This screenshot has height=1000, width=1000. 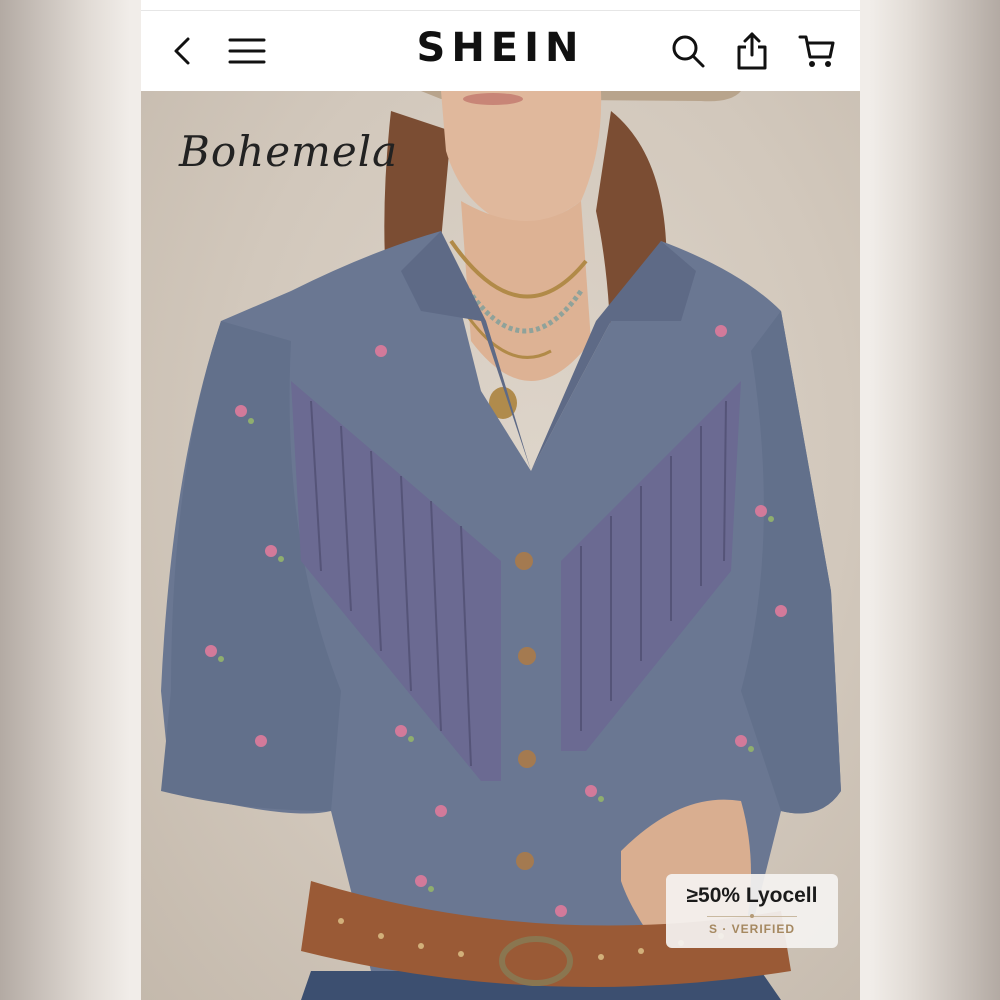 What do you see at coordinates (752, 911) in the screenshot?
I see `material-badge: ≥50% Lyocell S · VERIFIED` at bounding box center [752, 911].